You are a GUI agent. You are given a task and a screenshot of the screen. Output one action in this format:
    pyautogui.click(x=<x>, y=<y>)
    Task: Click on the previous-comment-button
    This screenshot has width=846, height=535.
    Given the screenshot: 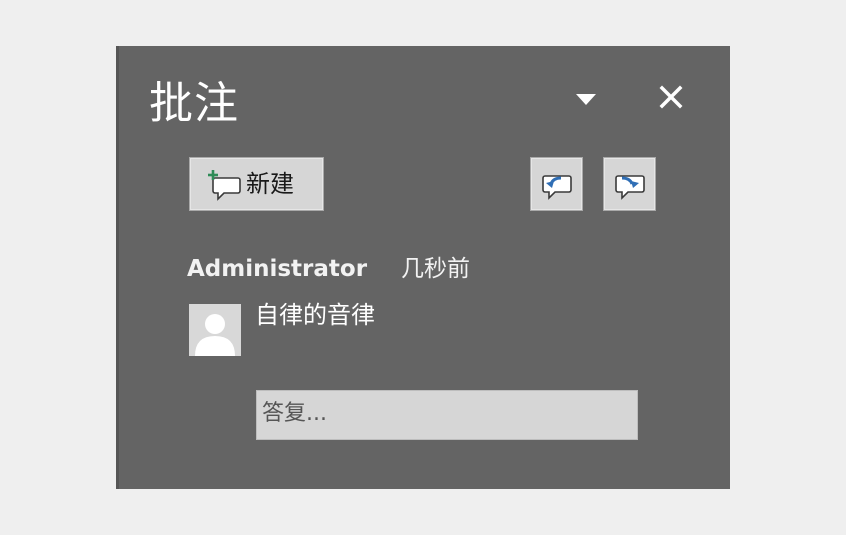 What is the action you would take?
    pyautogui.click(x=556, y=184)
    